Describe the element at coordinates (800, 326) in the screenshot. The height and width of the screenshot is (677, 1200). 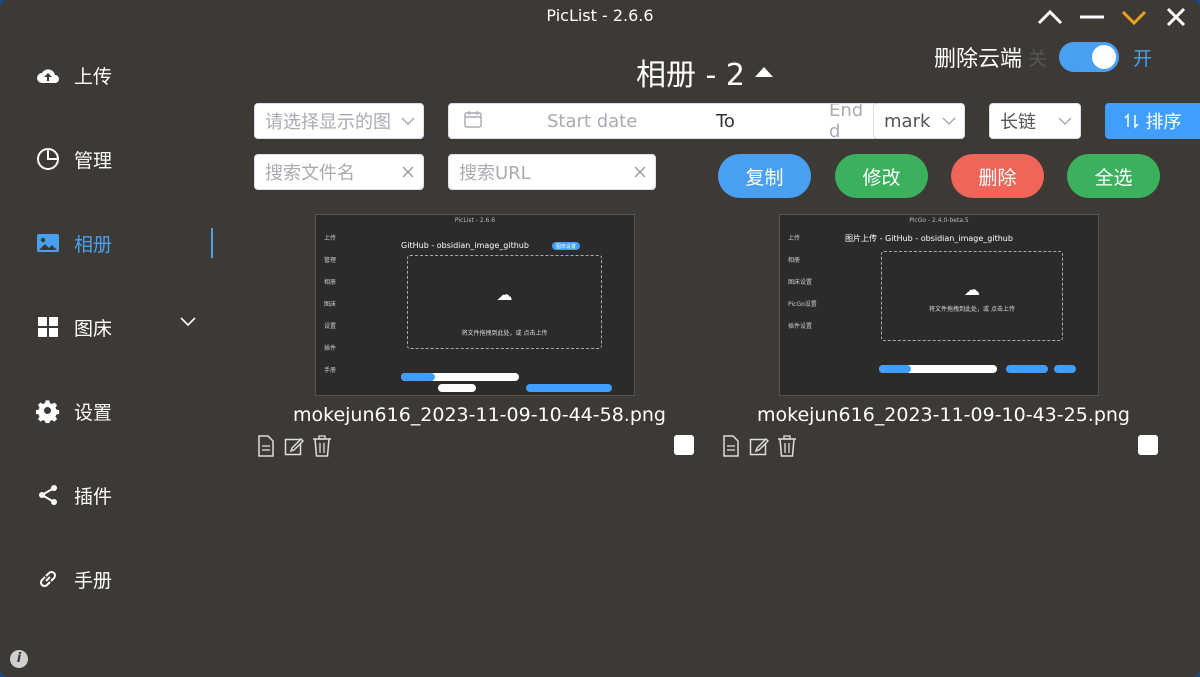
I see `preview-side-item: 插件设置` at that location.